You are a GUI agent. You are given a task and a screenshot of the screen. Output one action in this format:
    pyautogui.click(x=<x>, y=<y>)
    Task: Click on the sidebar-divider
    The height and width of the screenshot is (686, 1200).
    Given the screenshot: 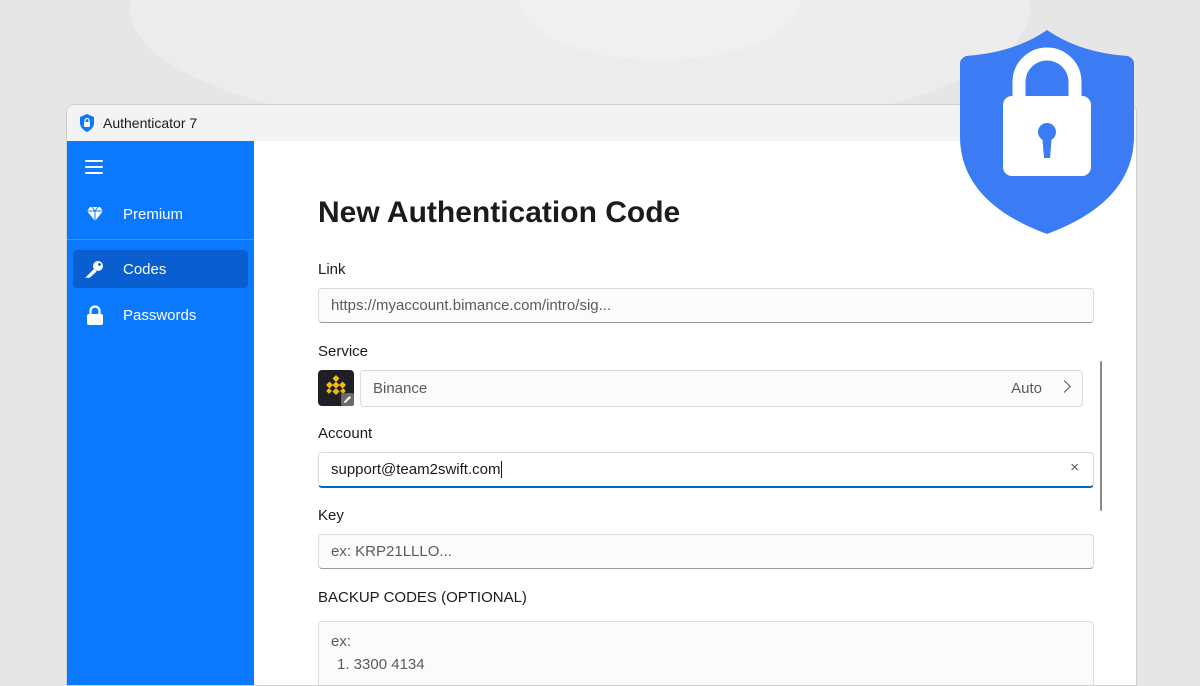 What is the action you would take?
    pyautogui.click(x=160, y=239)
    